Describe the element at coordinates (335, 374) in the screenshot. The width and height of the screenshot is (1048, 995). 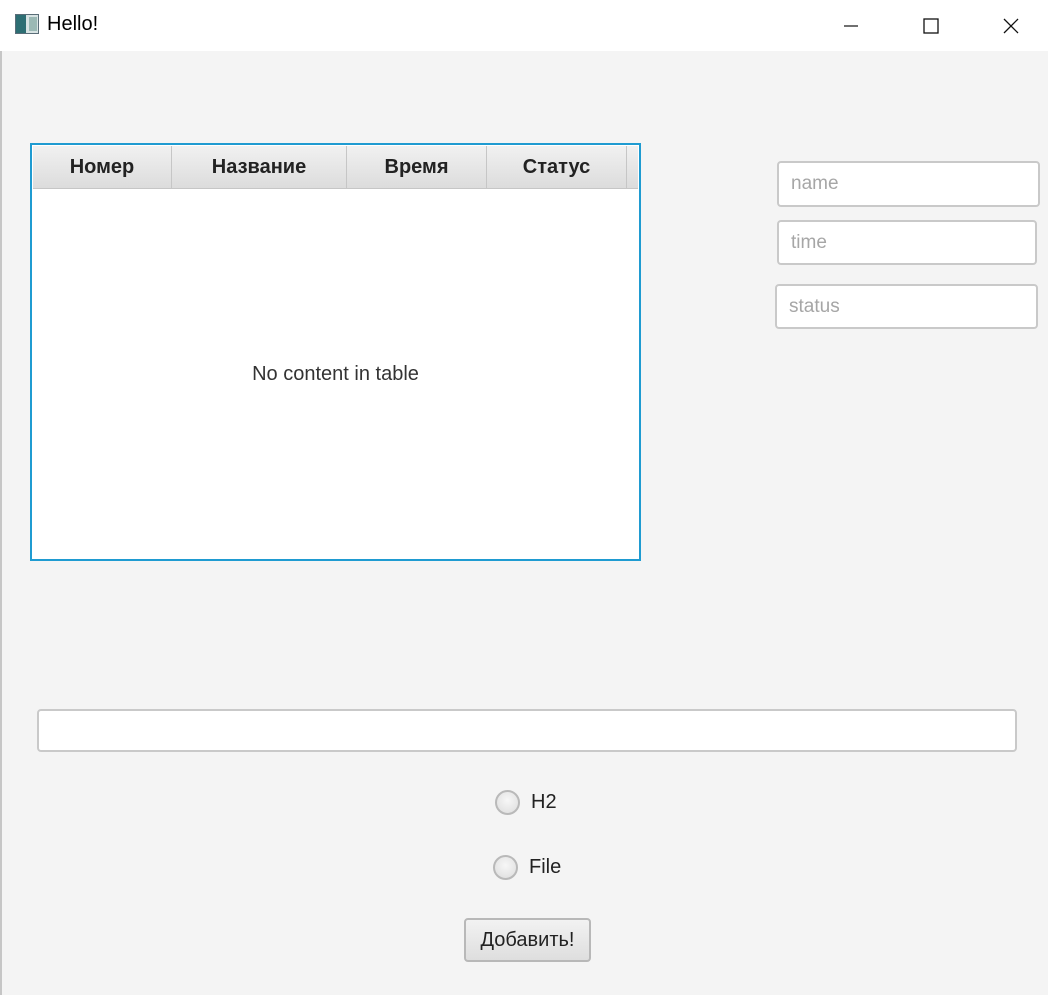
I see `table-empty-placeholder: No content in table` at that location.